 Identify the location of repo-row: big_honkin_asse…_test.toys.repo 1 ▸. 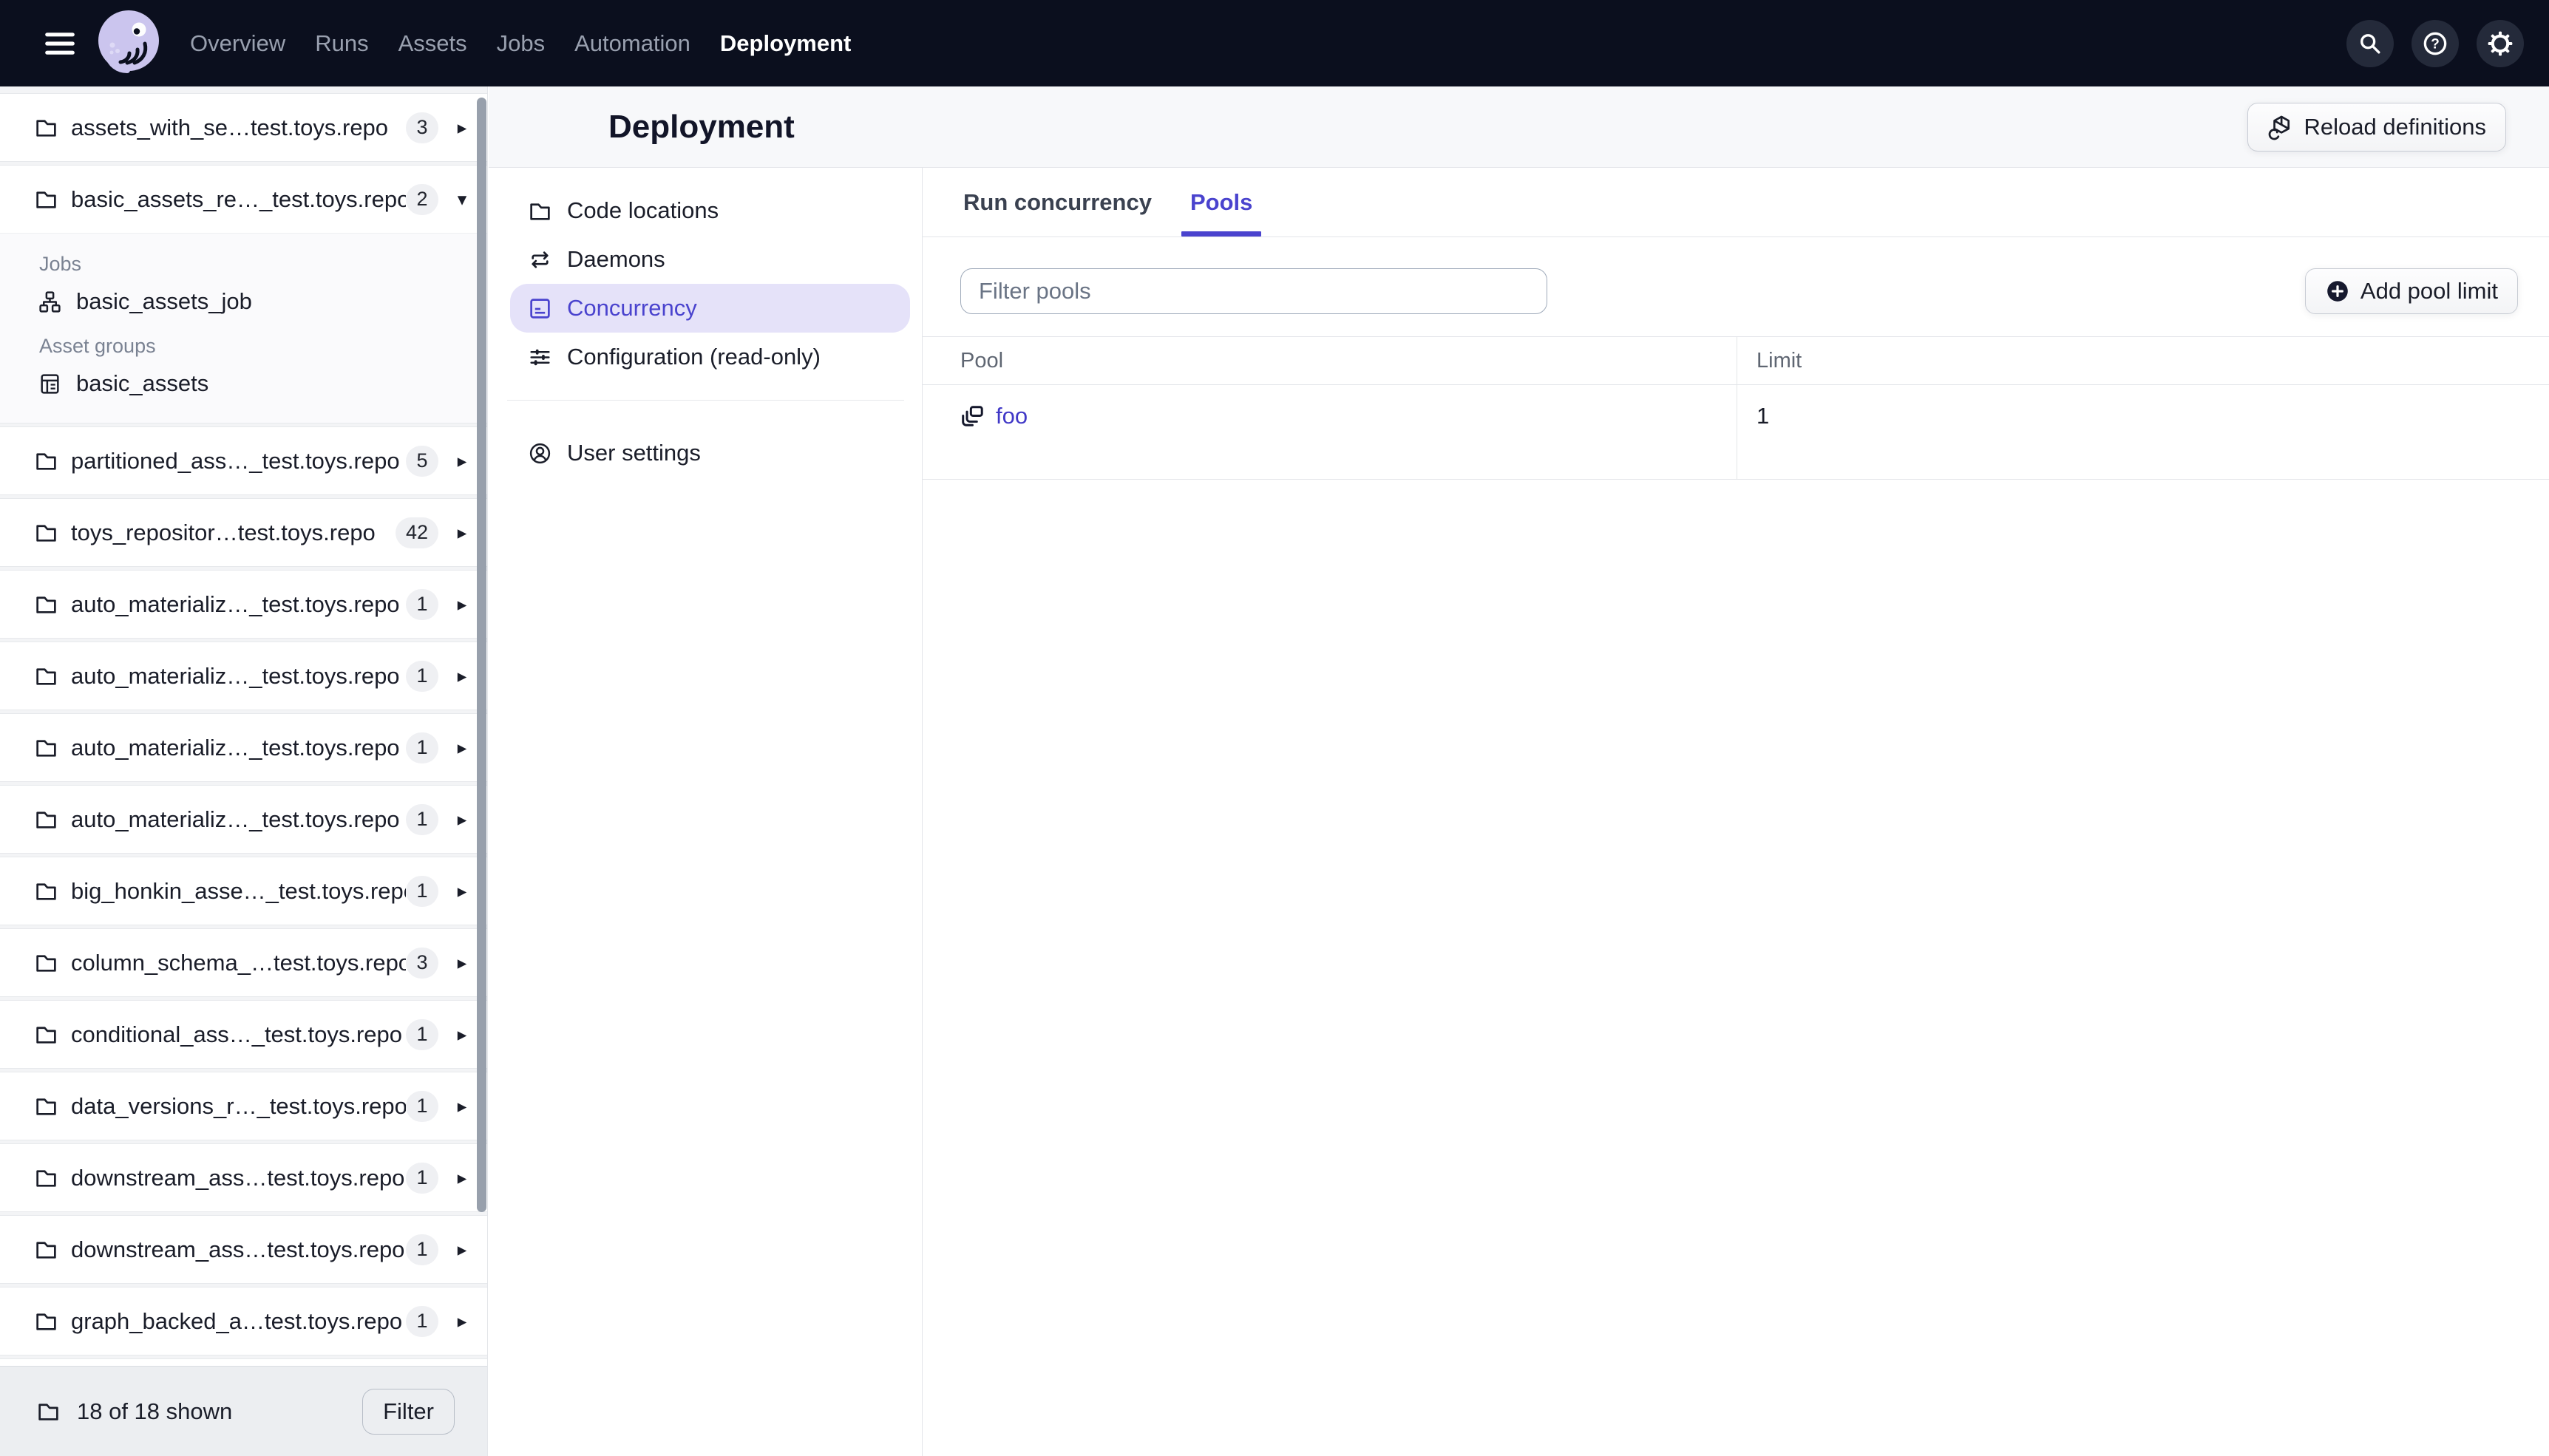
(243, 891).